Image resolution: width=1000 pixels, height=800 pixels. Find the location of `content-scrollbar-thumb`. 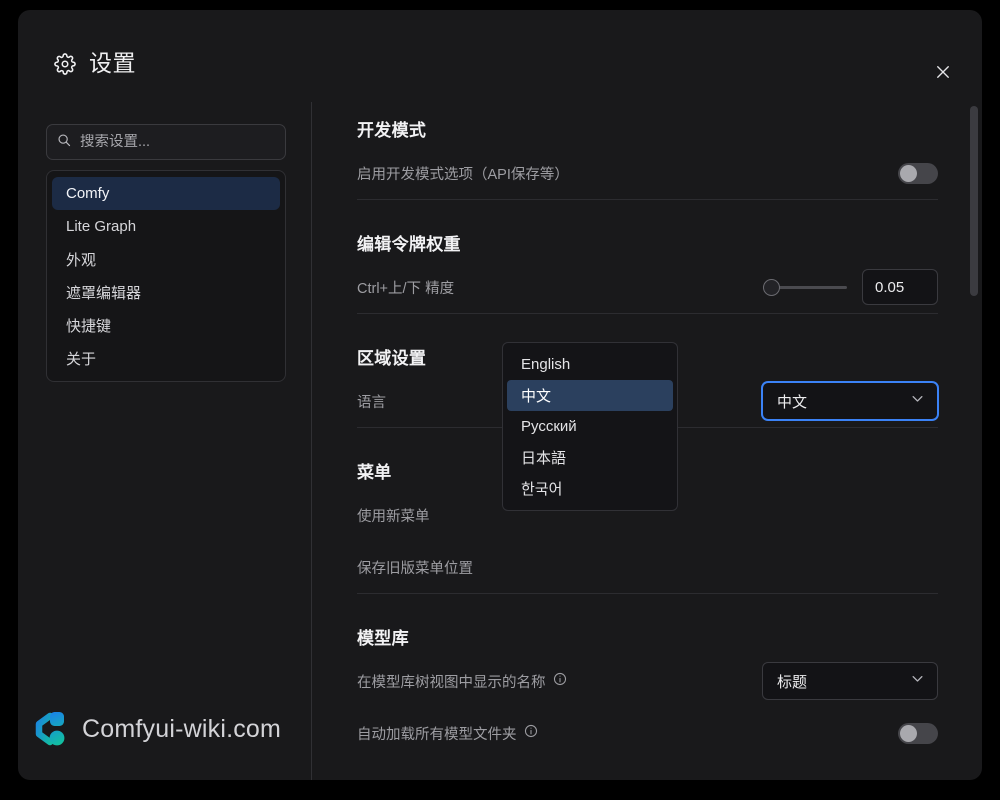

content-scrollbar-thumb is located at coordinates (974, 201).